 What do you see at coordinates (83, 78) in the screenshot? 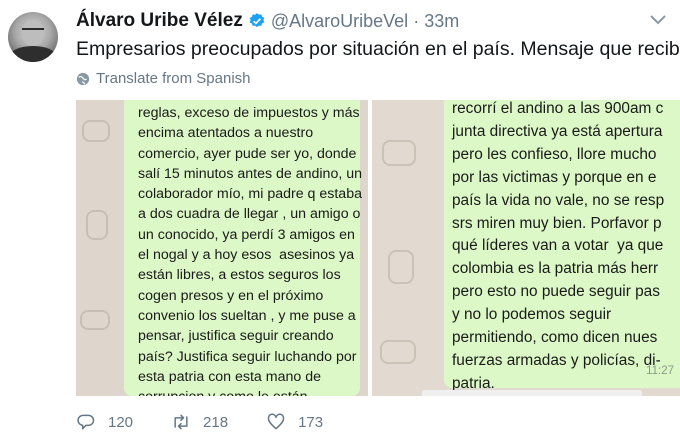
I see `globe-icon` at bounding box center [83, 78].